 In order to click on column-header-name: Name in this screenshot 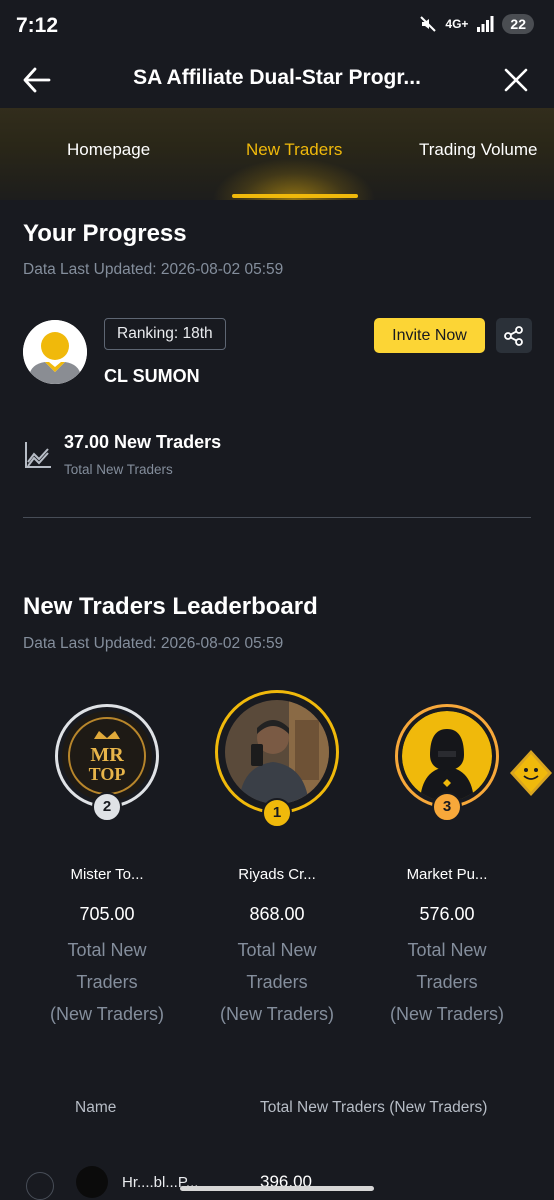, I will do `click(96, 1107)`.